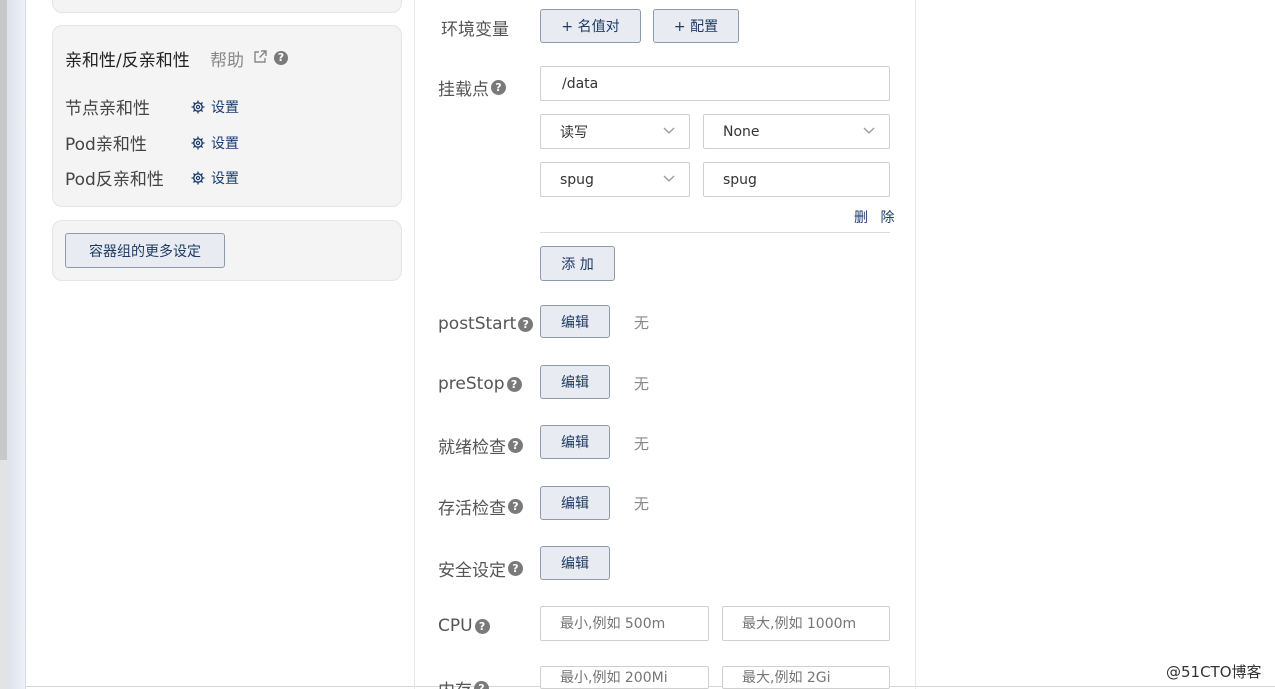  Describe the element at coordinates (876, 217) in the screenshot. I see `delete-mount-link: 删 除` at that location.